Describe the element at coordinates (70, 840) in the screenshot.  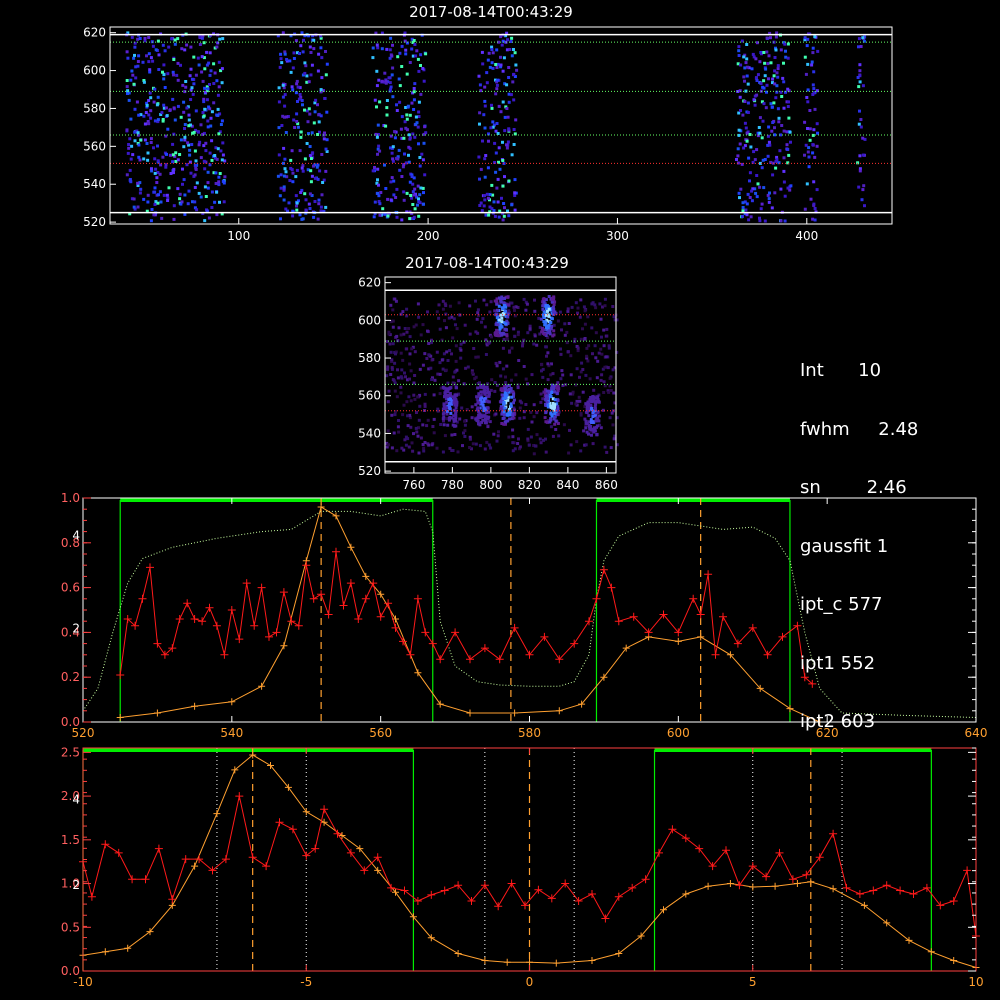
I see `y-tick-label: 1.5` at that location.